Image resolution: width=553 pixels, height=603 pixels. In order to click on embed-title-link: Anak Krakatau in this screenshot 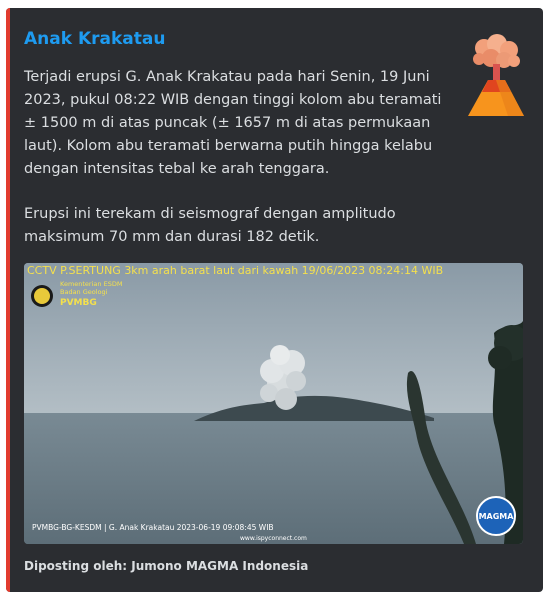, I will do `click(94, 39)`.